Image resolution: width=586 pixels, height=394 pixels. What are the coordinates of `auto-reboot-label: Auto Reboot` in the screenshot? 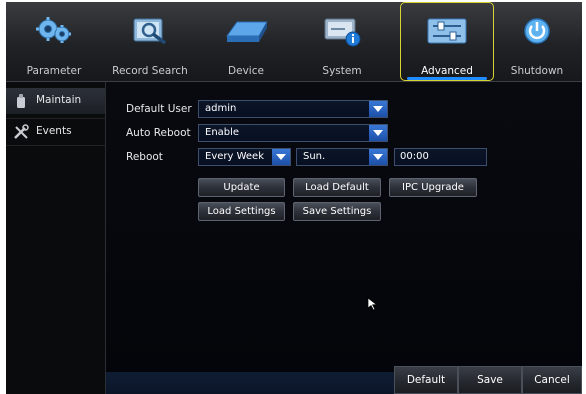 It's located at (158, 133).